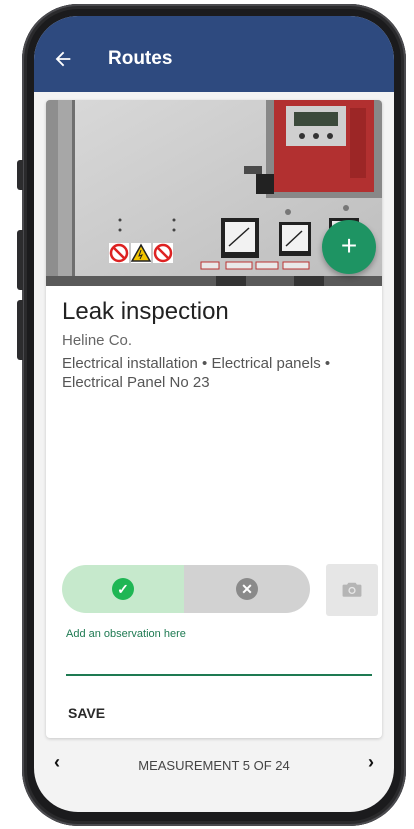 This screenshot has height=829, width=414. I want to click on observation-input, so click(219, 660).